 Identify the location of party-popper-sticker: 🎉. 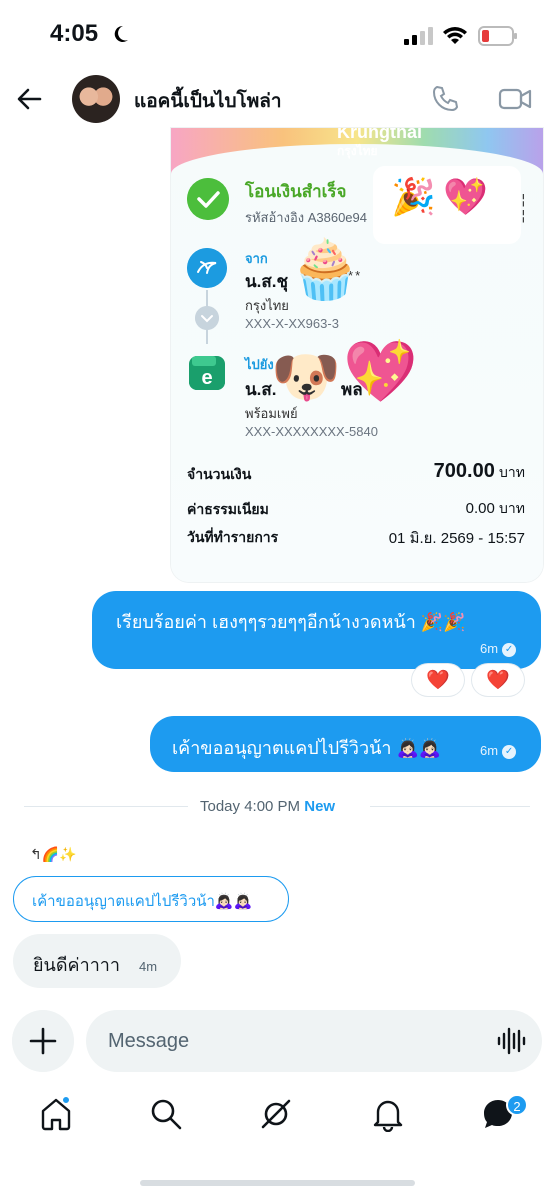
(413, 197).